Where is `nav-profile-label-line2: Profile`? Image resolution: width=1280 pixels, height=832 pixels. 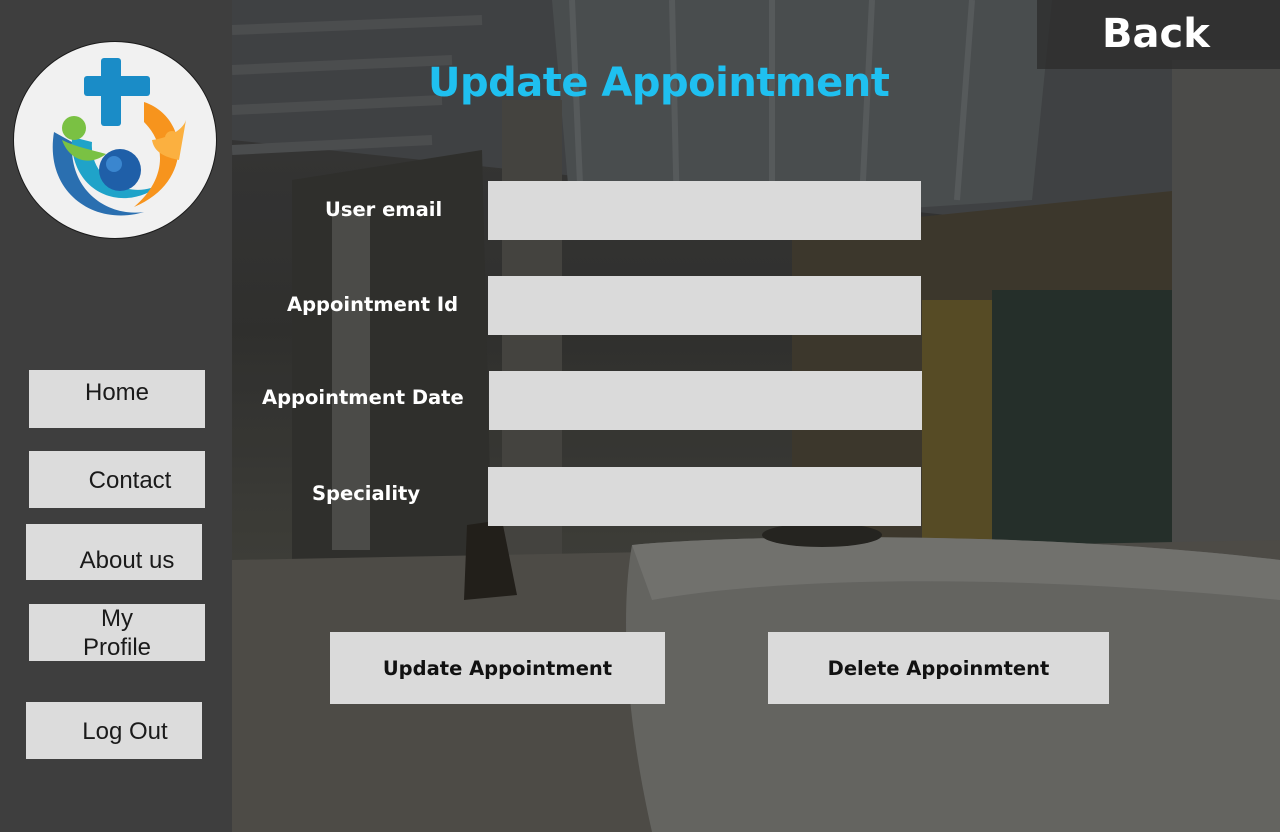
nav-profile-label-line2: Profile is located at coordinates (117, 647).